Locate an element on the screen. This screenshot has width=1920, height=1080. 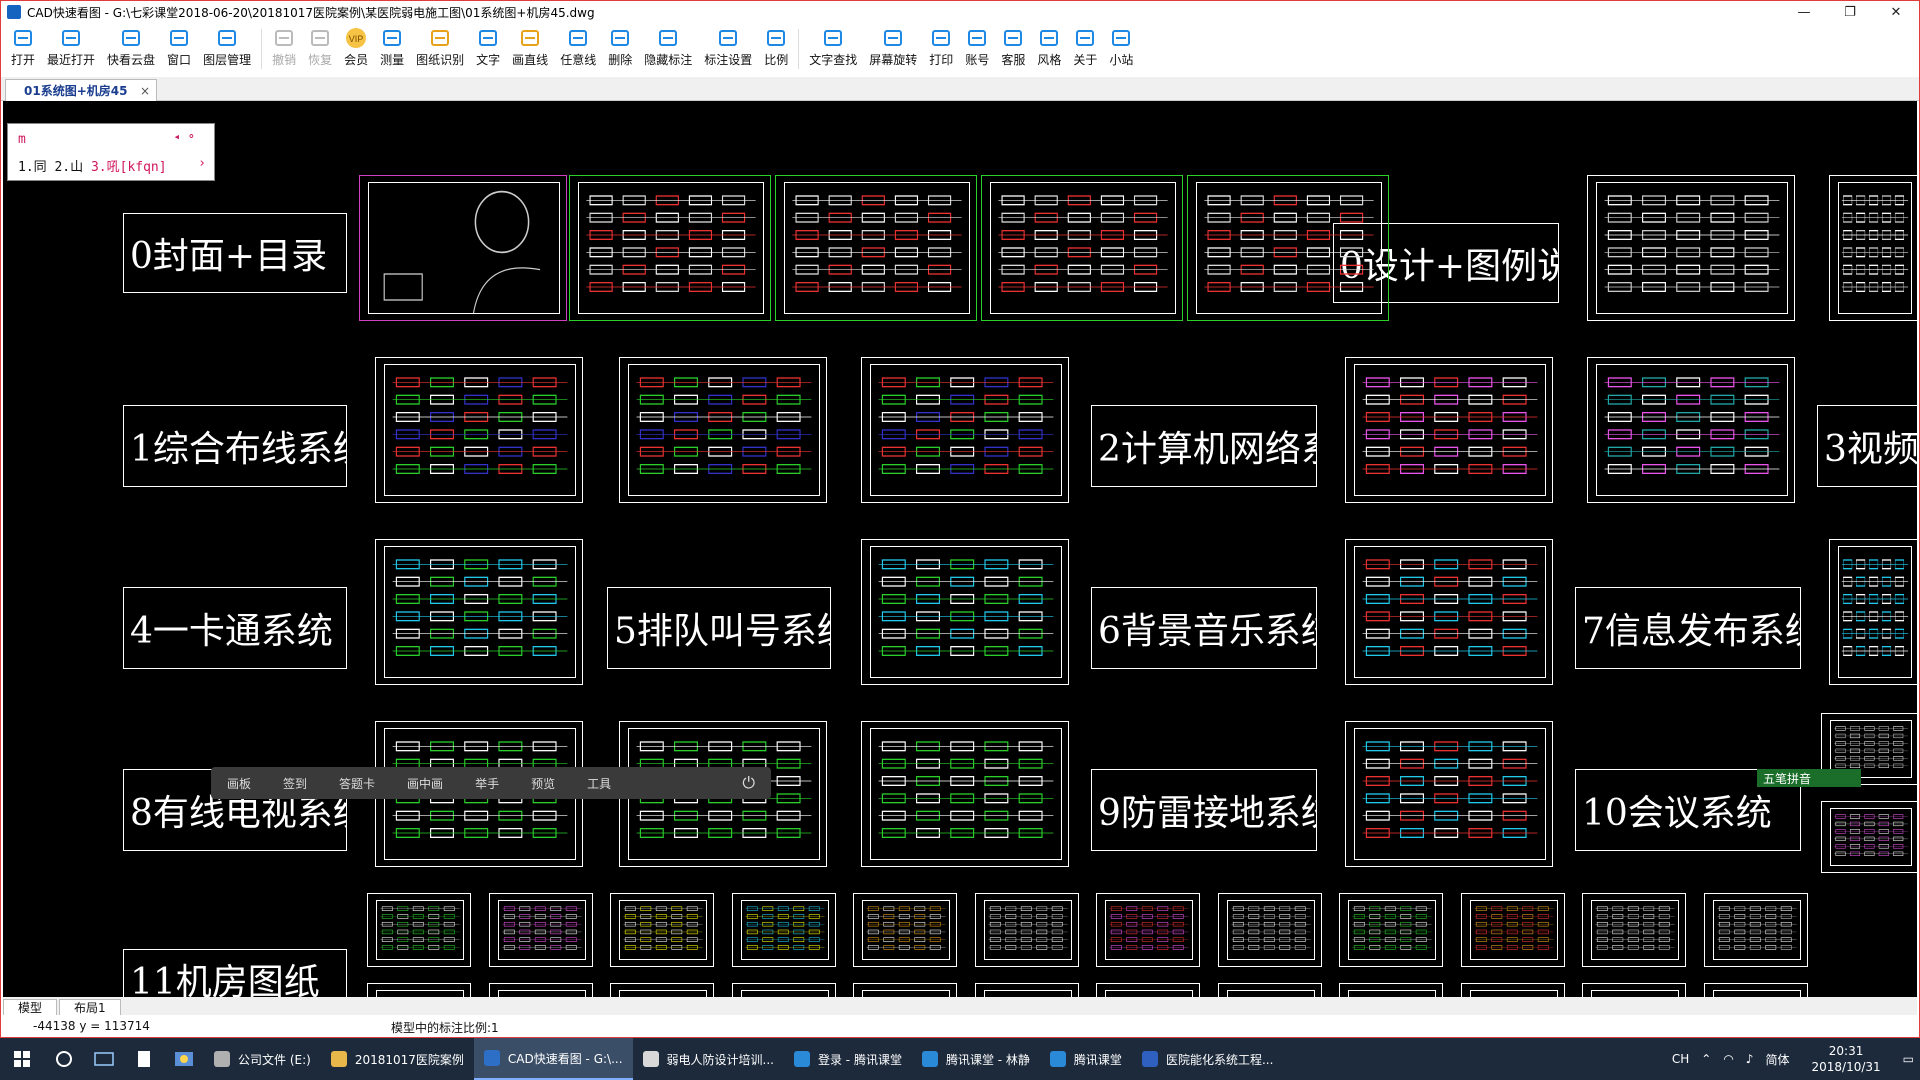
taskbar-item-label: 20181017医院案例 is located at coordinates (409, 1059).